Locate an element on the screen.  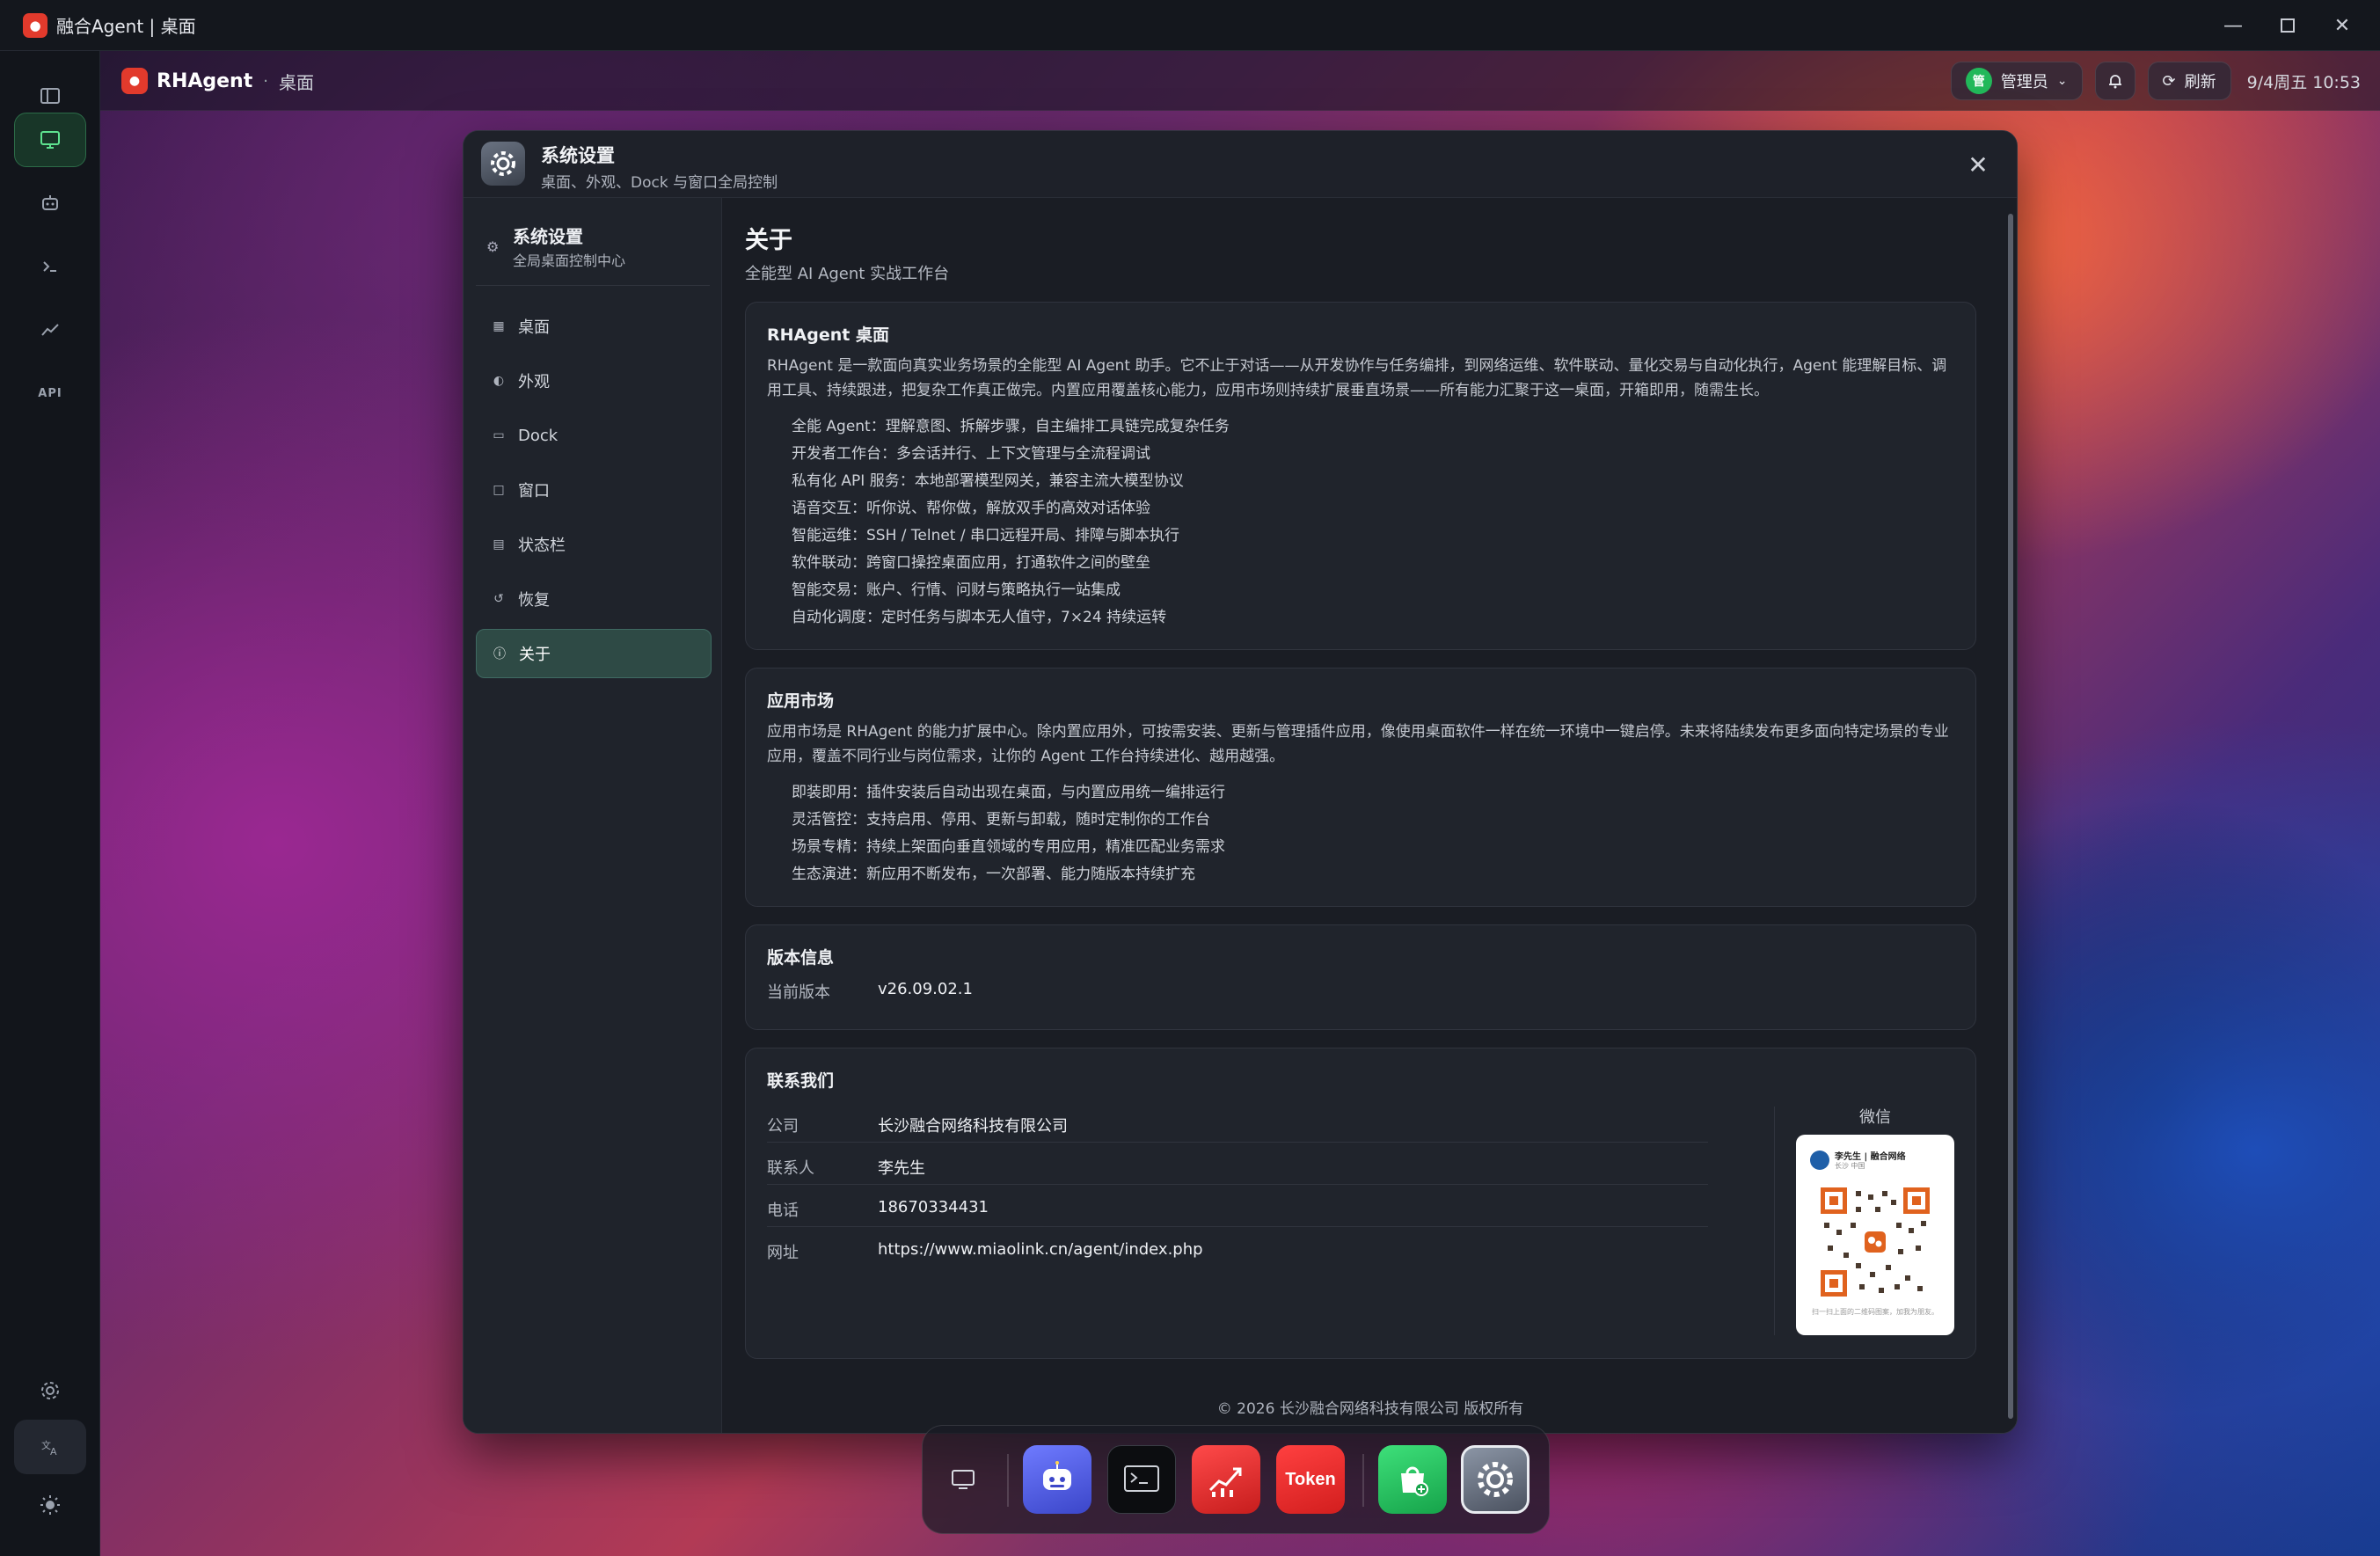
page-subtitle: 全能型 AI Agent 实战工作台 is located at coordinates (847, 274).